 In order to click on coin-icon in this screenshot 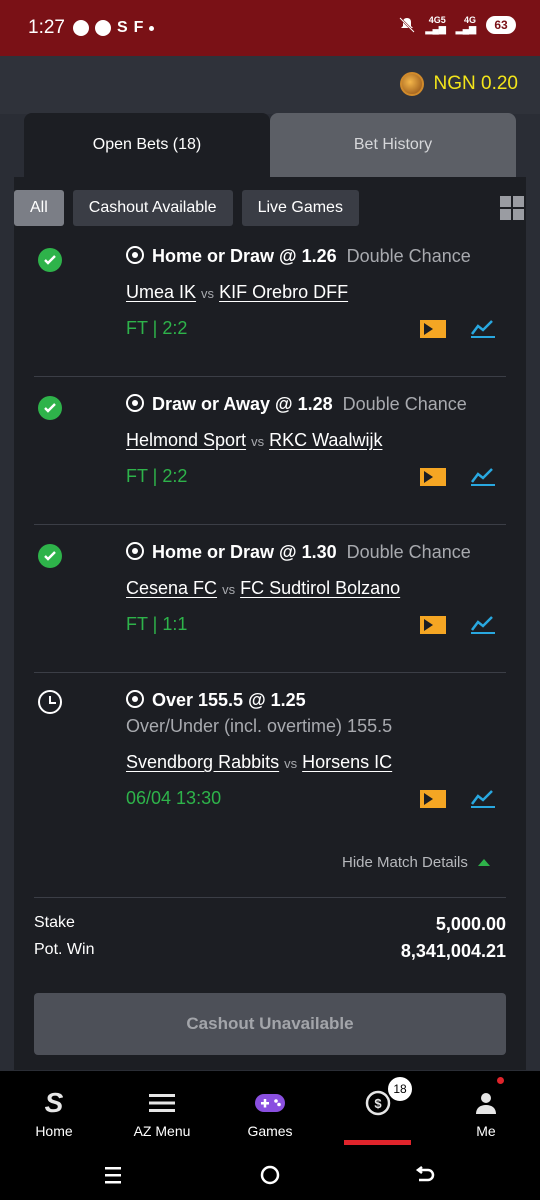, I will do `click(411, 84)`.